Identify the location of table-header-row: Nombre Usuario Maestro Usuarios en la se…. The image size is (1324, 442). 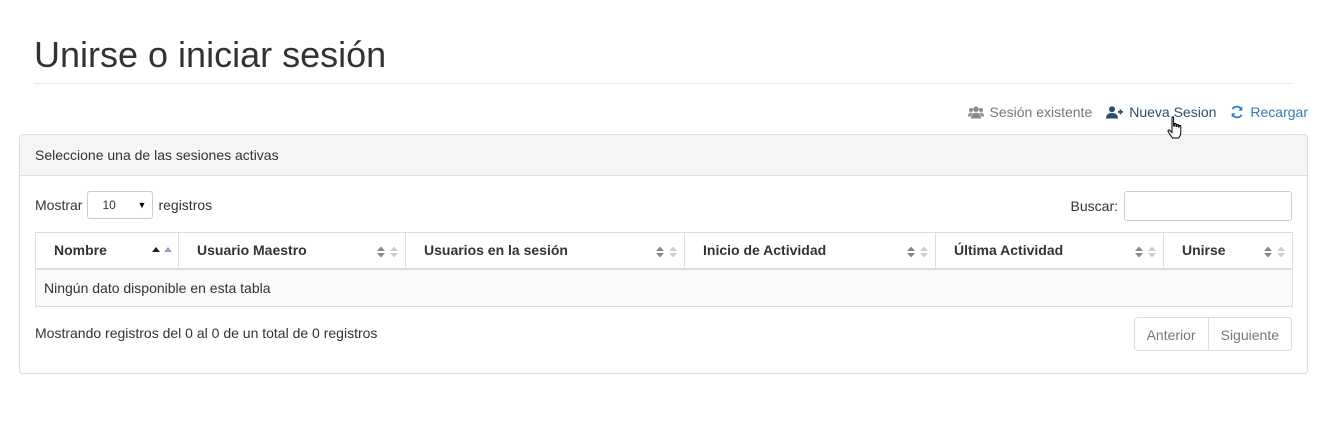
(664, 251).